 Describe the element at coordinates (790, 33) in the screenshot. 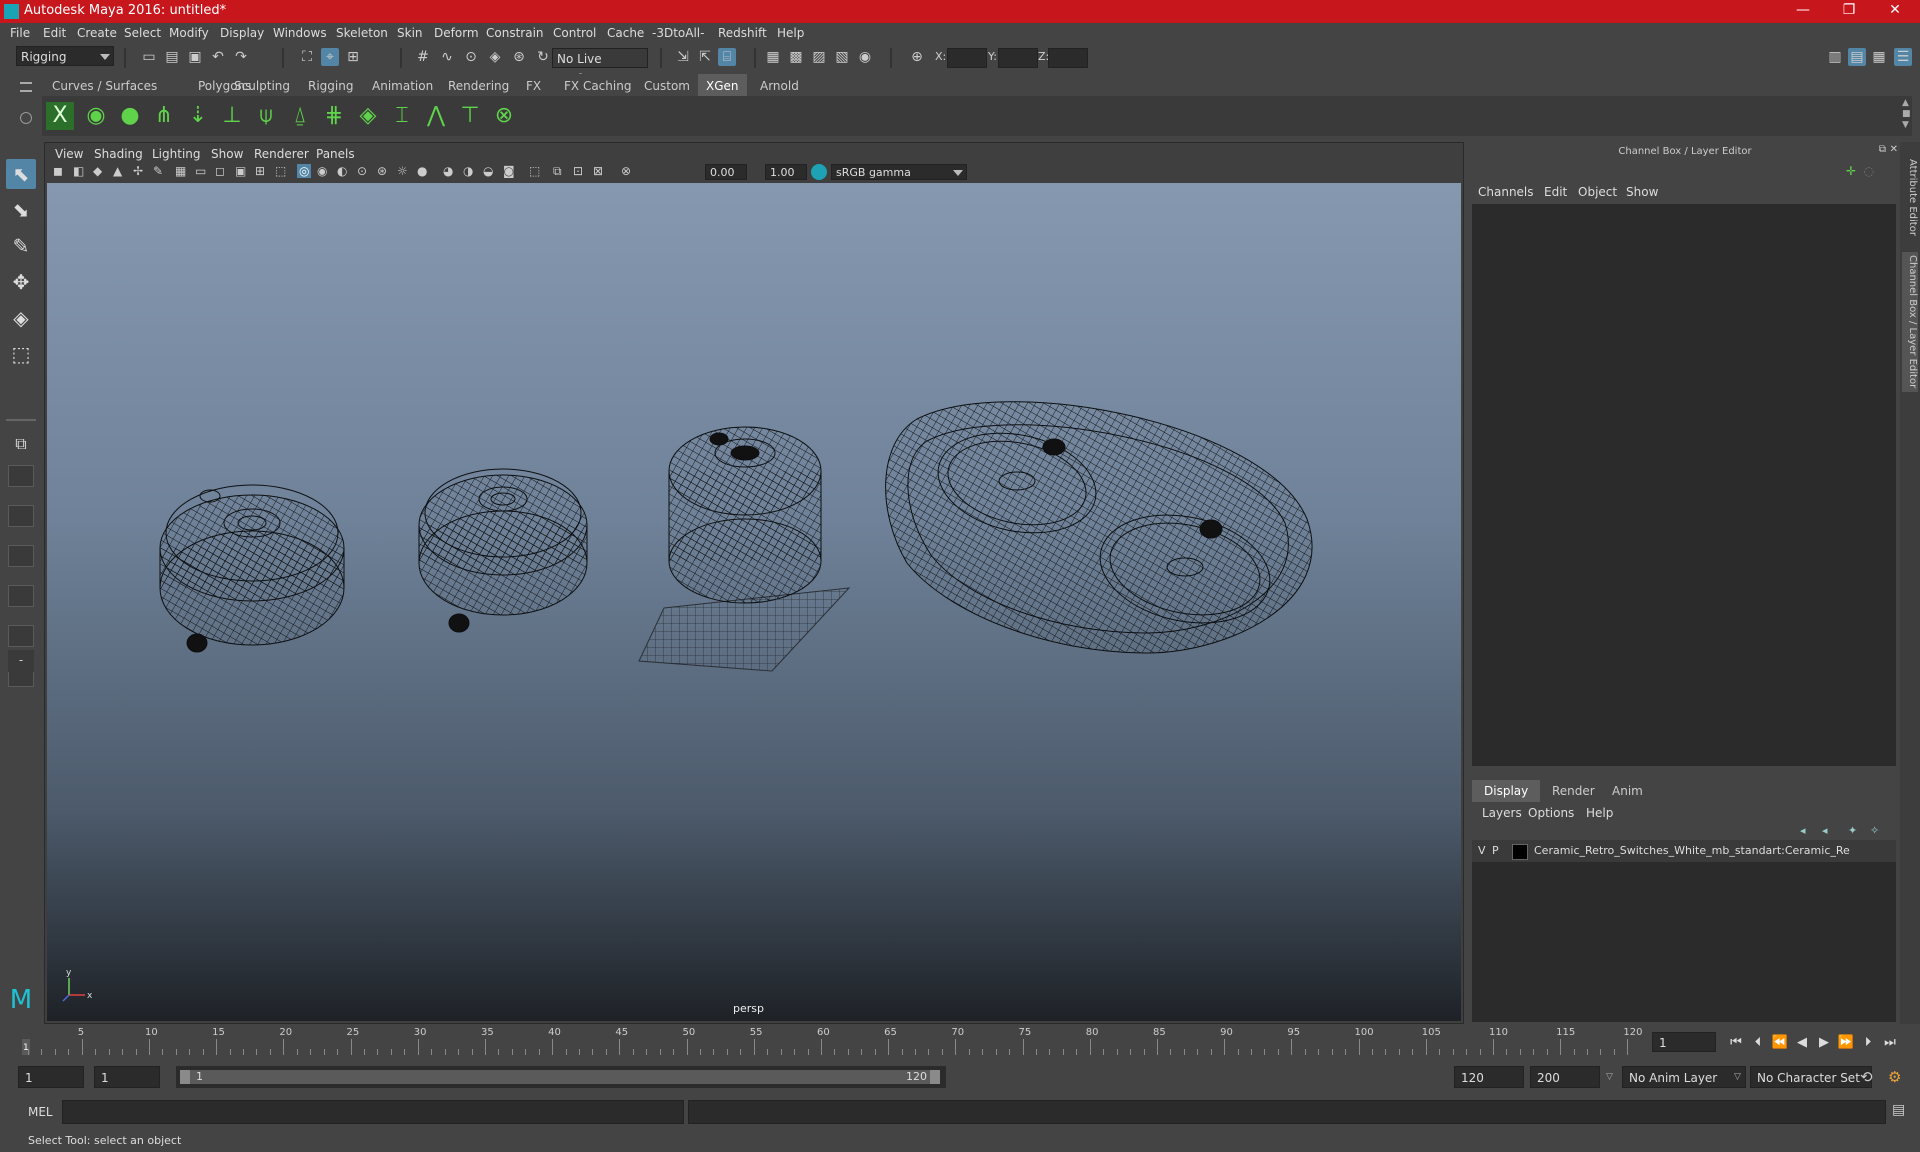

I see `menu-help: Help` at that location.